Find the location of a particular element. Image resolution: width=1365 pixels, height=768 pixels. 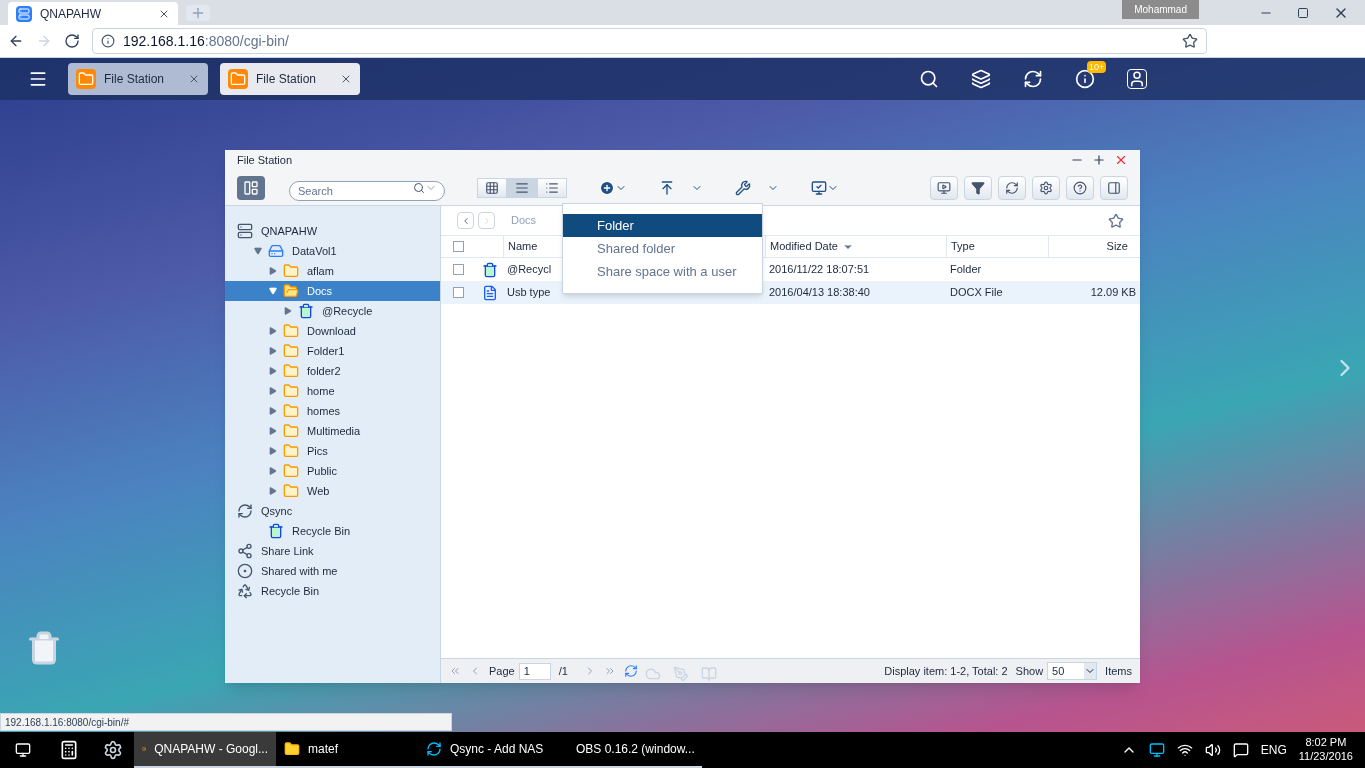

tools-icon is located at coordinates (743, 187).